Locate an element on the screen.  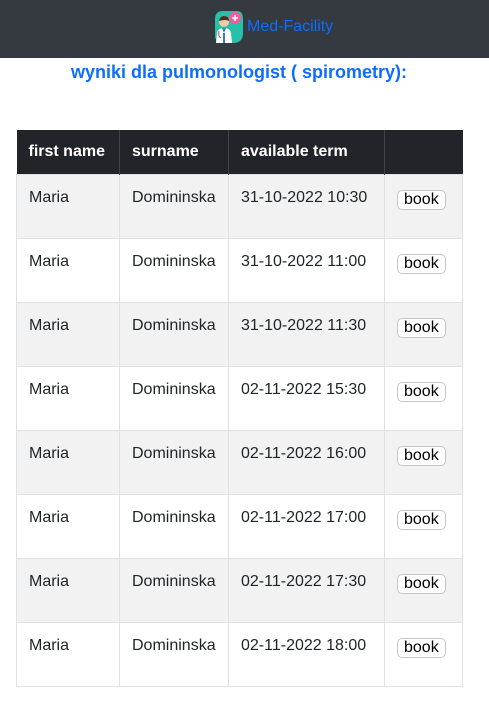
table-row: Maria Domininska 02-11-2022 18:00 book is located at coordinates (239, 654).